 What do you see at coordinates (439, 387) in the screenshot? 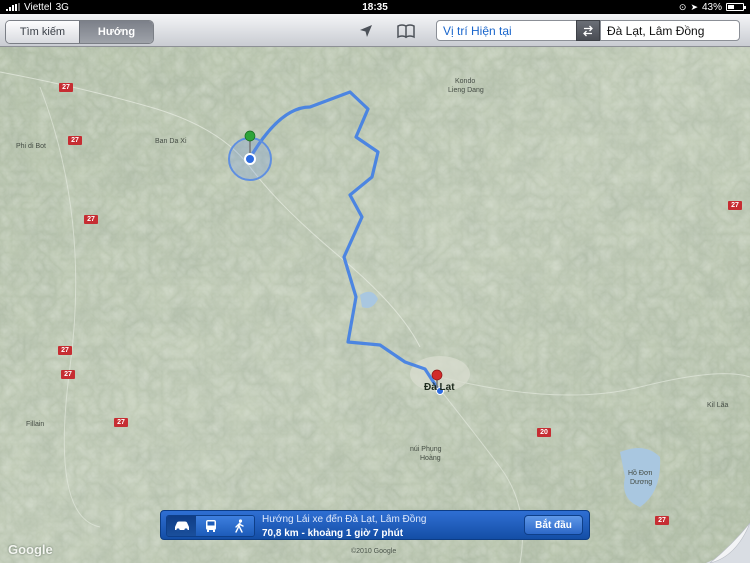
I see `city-label-da-lat: Đà Lạt` at bounding box center [439, 387].